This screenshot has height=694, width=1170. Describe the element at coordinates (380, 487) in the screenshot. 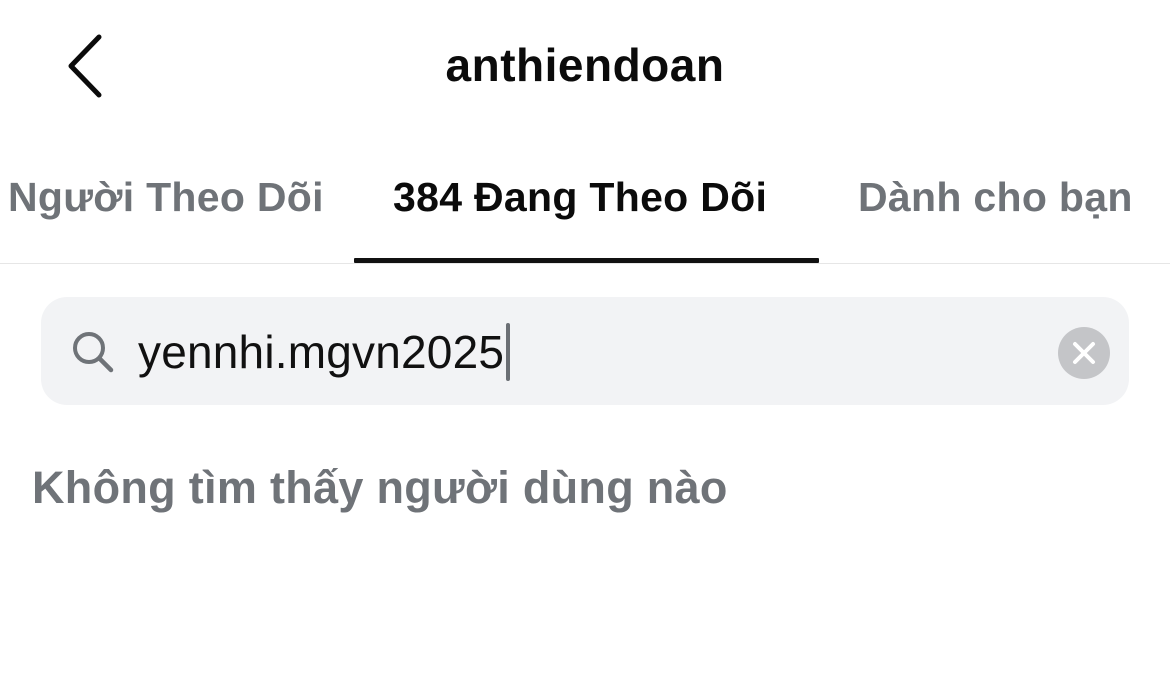

I see `empty-results-message: Không tìm thấy người dùng nào` at that location.